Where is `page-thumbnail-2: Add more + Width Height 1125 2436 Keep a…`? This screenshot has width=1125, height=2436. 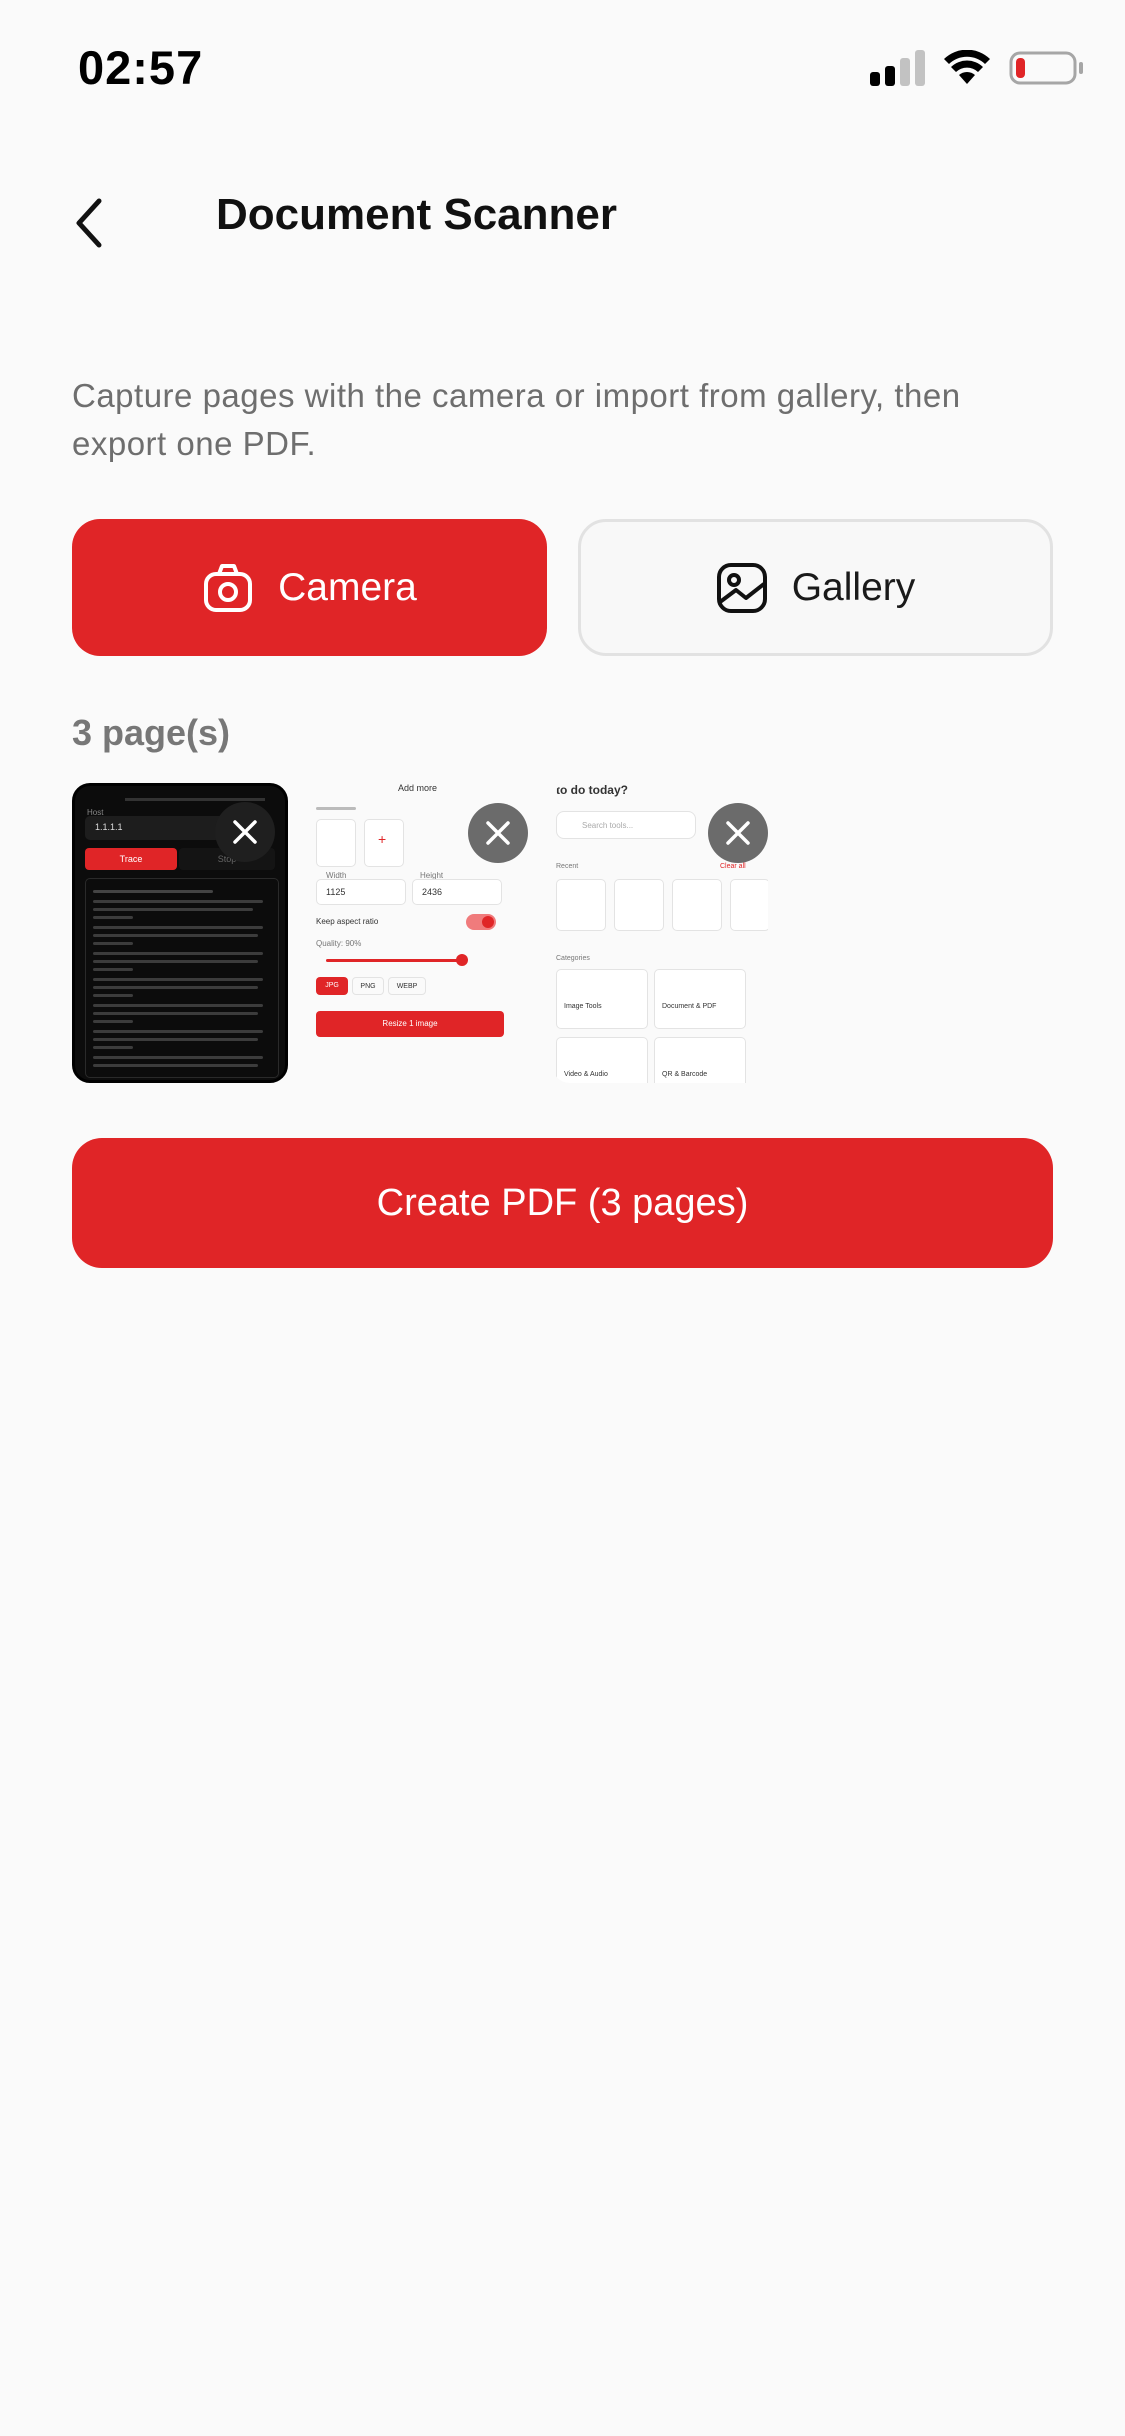 page-thumbnail-2: Add more + Width Height 1125 2436 Keep a… is located at coordinates (420, 933).